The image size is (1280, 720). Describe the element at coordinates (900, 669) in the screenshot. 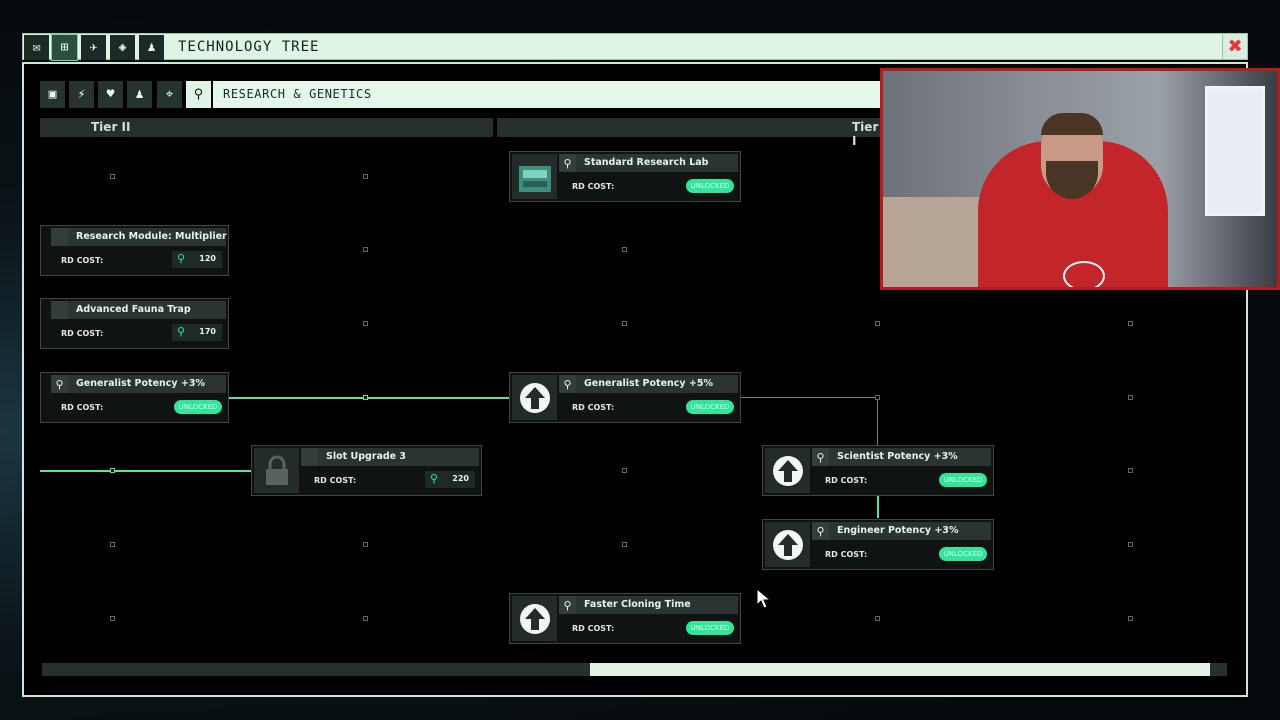

I see `scrollbar-thumb` at that location.